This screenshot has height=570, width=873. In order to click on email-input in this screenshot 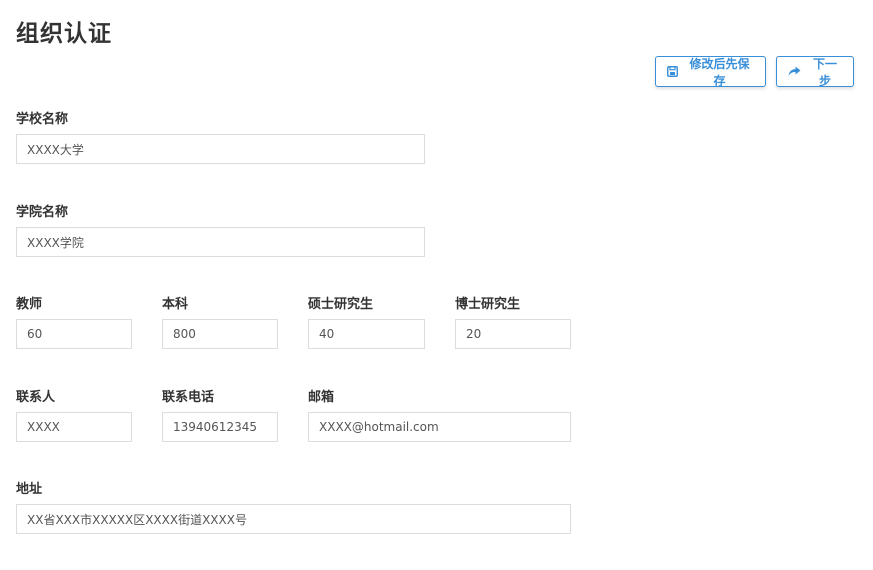, I will do `click(439, 427)`.